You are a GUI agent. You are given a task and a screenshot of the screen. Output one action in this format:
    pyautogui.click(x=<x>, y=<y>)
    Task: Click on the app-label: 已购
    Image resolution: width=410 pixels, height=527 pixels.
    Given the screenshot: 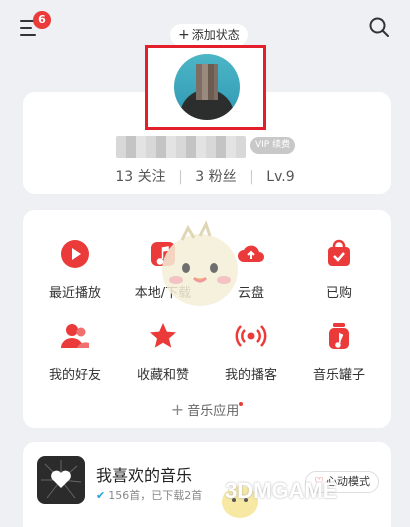 What is the action you would take?
    pyautogui.click(x=338, y=293)
    